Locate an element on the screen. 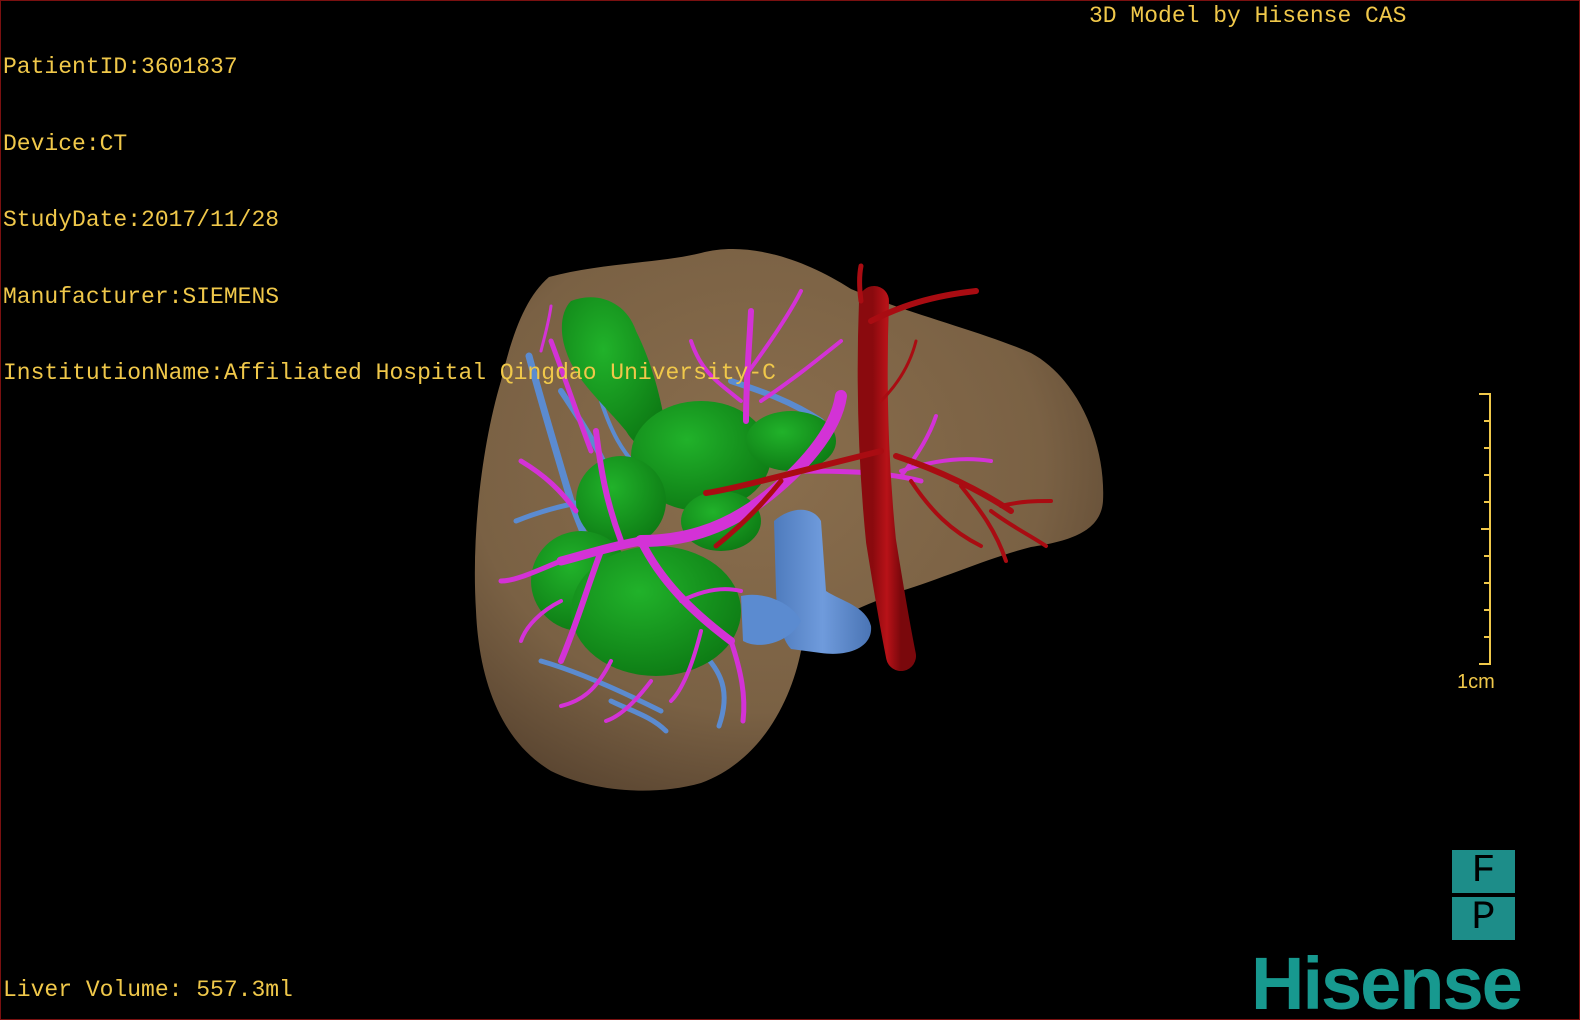 The width and height of the screenshot is (1580, 1020). orientation-cube: F P is located at coordinates (1483, 895).